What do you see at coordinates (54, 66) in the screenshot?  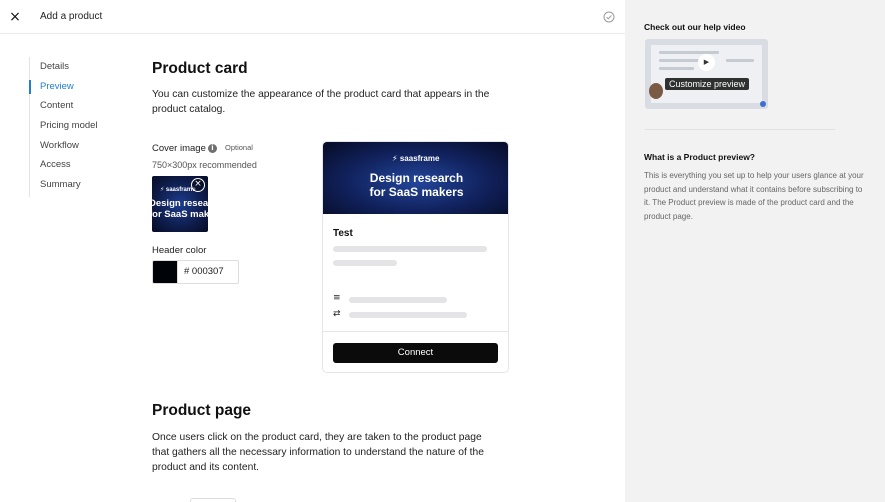 I see `nav-item-details: Details` at bounding box center [54, 66].